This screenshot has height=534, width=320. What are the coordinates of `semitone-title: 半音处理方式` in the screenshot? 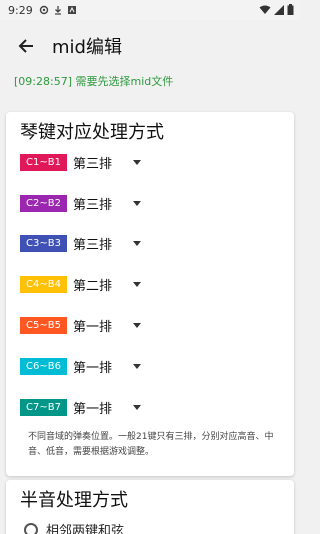 It's located at (74, 500).